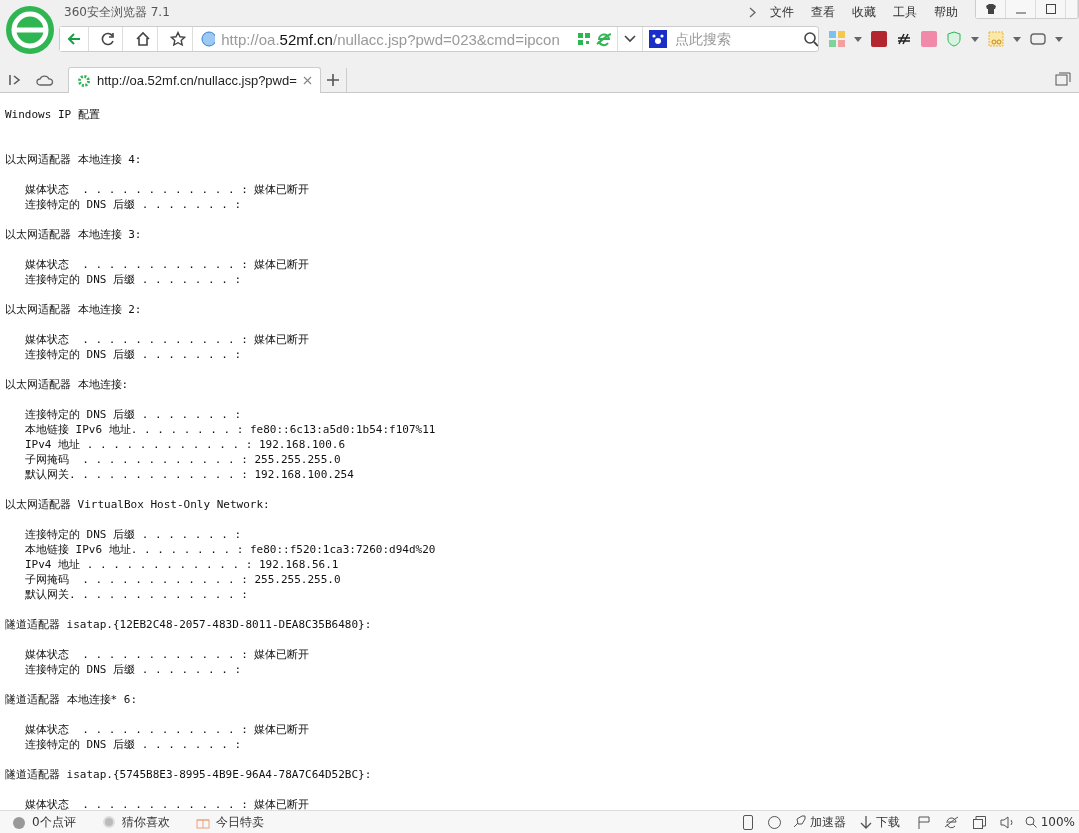  What do you see at coordinates (74, 234) in the screenshot?
I see `adapter-heading: 以太网适配器 本地连接 3:` at bounding box center [74, 234].